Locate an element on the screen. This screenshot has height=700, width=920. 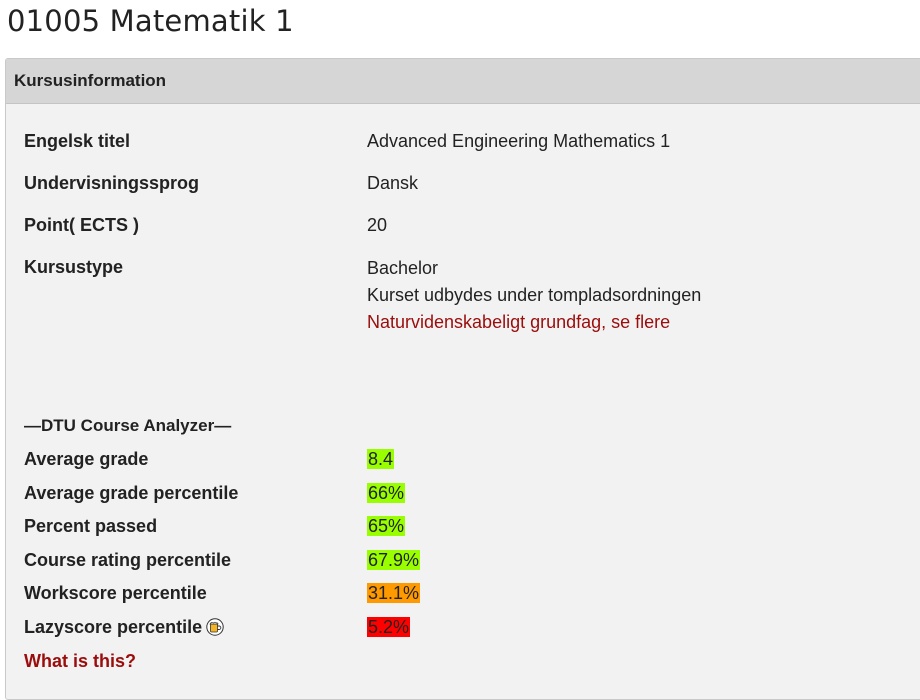
metric-label: Course rating percentile is located at coordinates (128, 560).